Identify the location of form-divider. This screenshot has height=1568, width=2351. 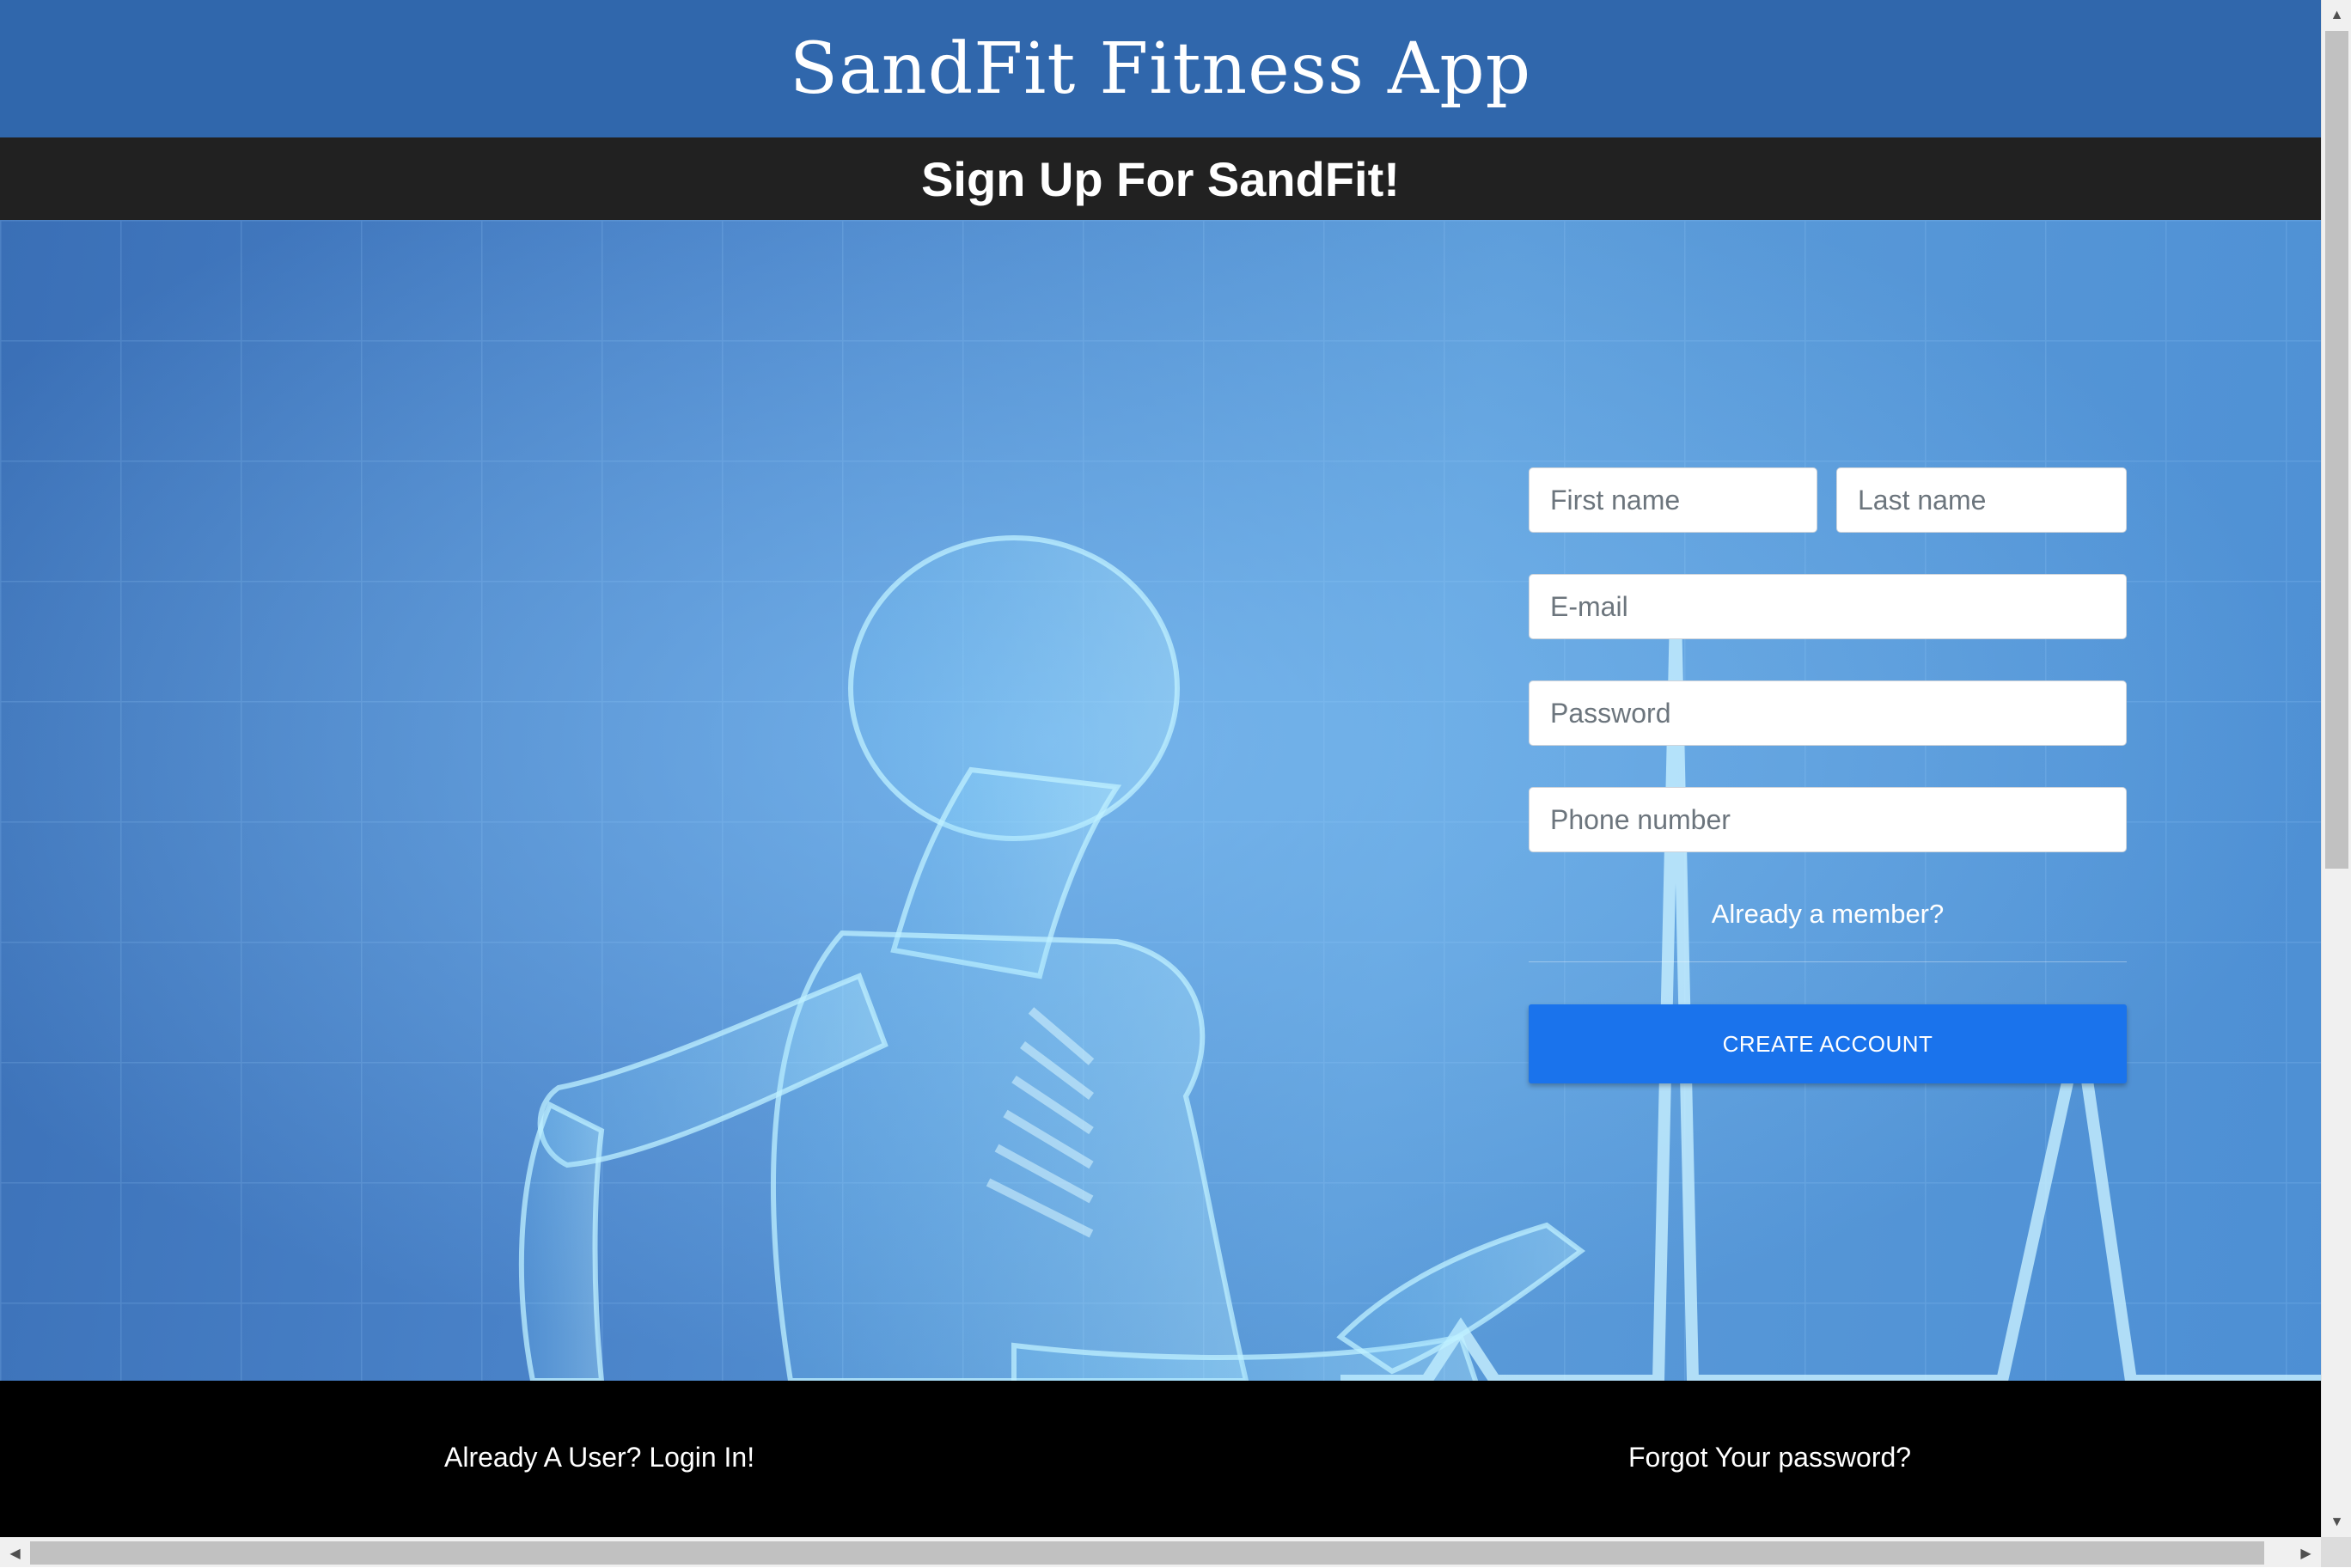
(1828, 961).